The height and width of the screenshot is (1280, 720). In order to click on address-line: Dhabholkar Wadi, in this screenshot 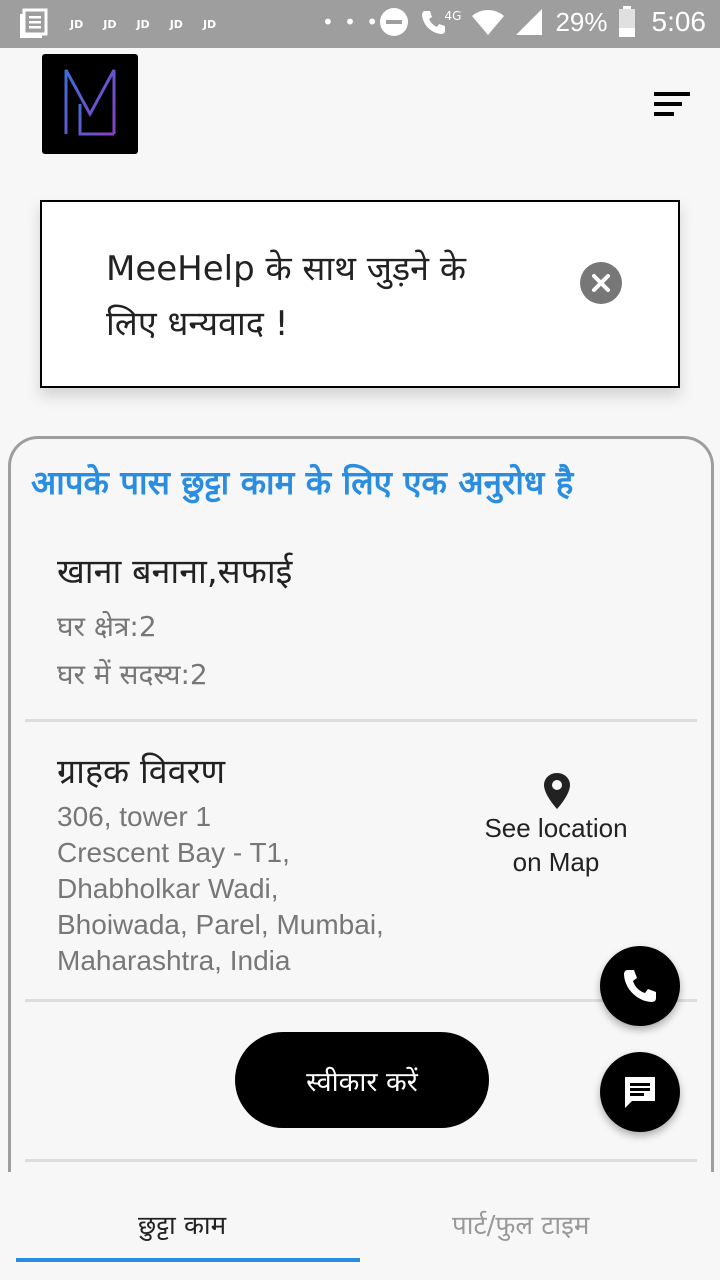, I will do `click(168, 888)`.